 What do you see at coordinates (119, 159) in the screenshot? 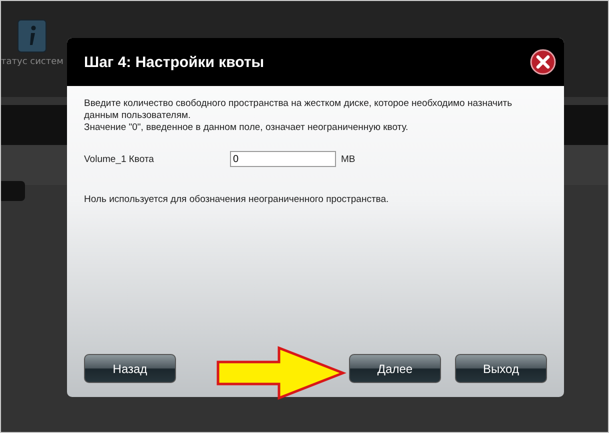
I see `quota-label: Volume_1 Квота` at bounding box center [119, 159].